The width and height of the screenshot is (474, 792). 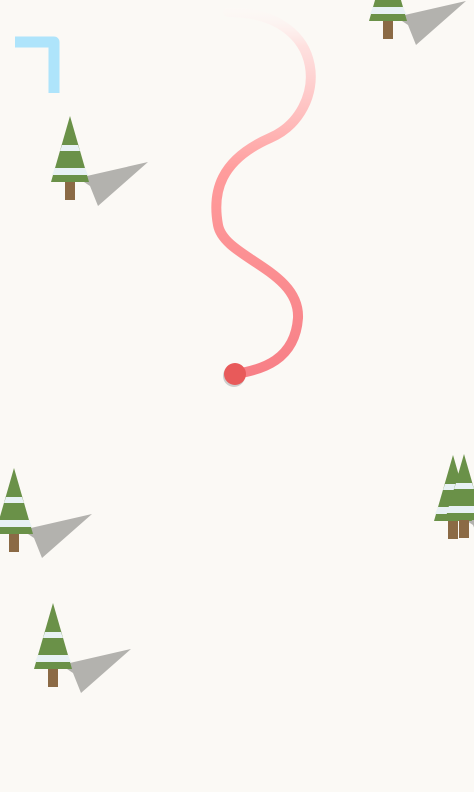 I want to click on tree-lower-left, so click(x=53, y=645).